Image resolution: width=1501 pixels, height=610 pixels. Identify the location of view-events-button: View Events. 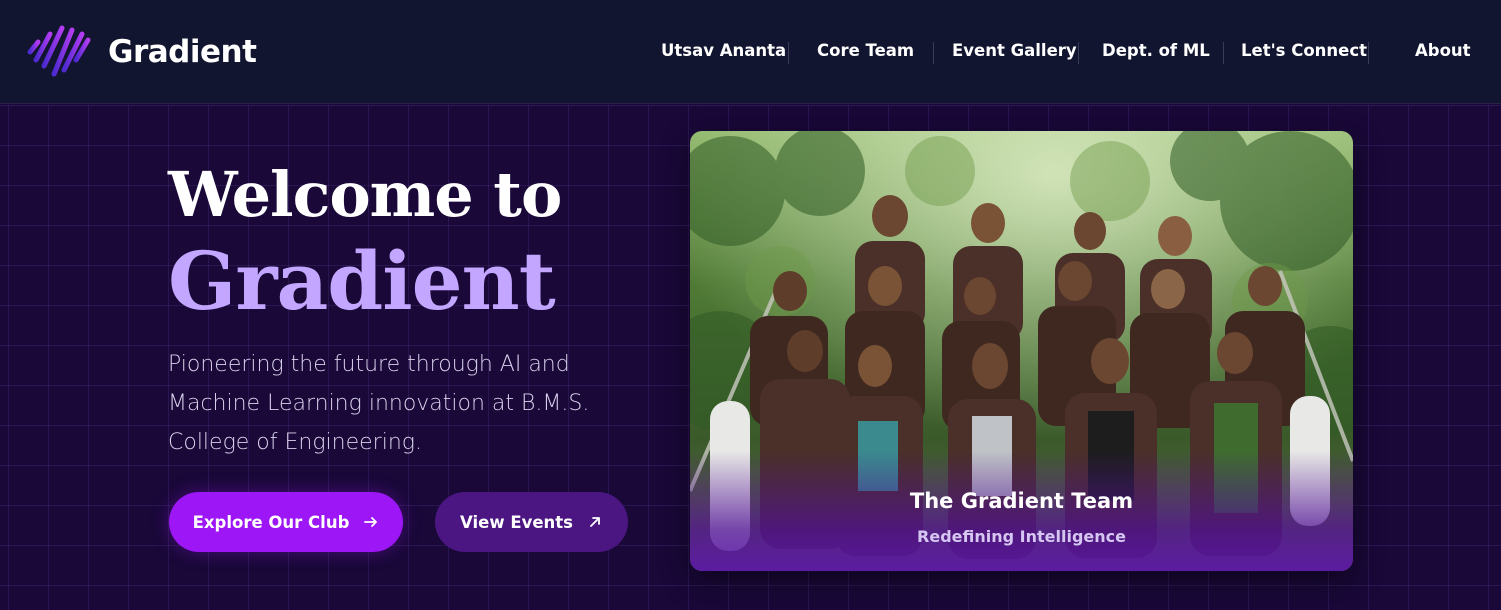
(531, 522).